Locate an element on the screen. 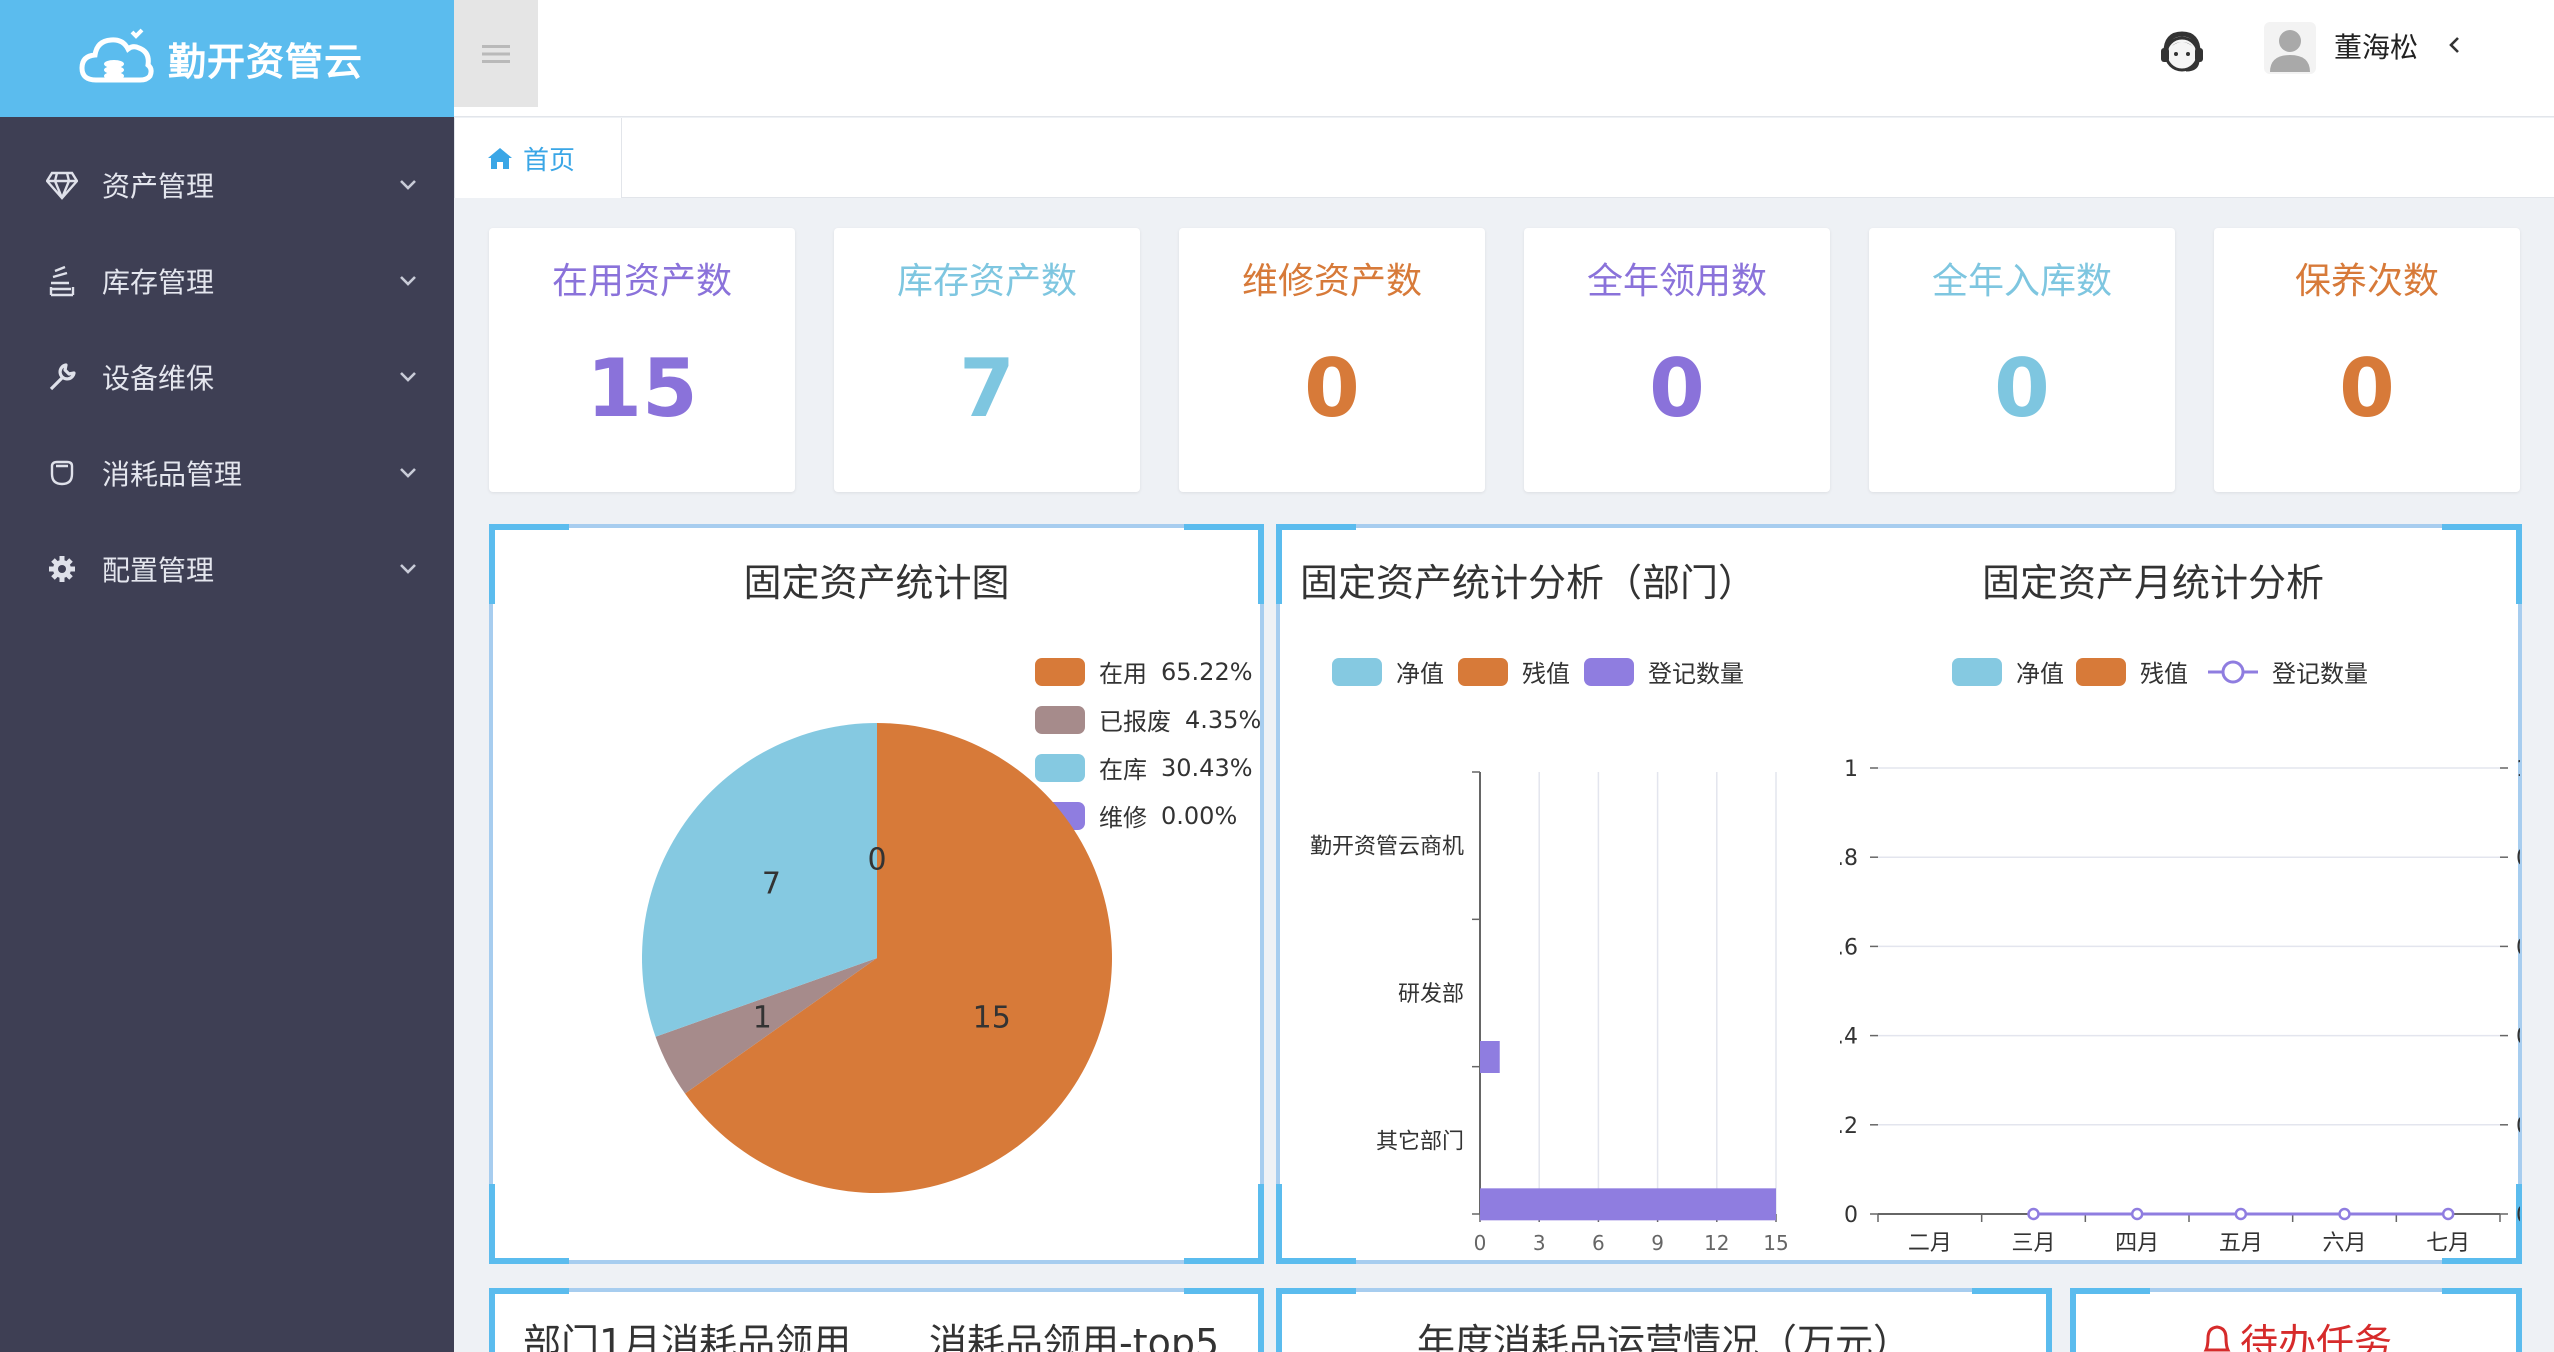 This screenshot has width=2554, height=1352. stat-card-maintenance-count: 保养次数 0 is located at coordinates (2367, 360).